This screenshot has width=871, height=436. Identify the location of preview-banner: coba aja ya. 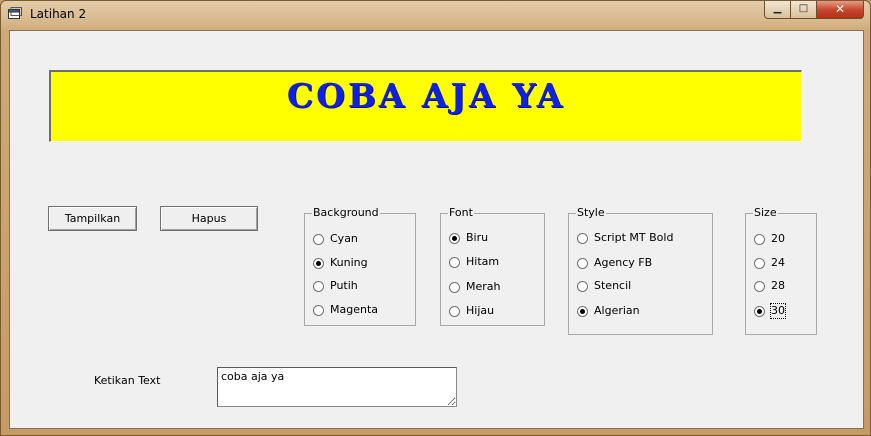
(425, 106).